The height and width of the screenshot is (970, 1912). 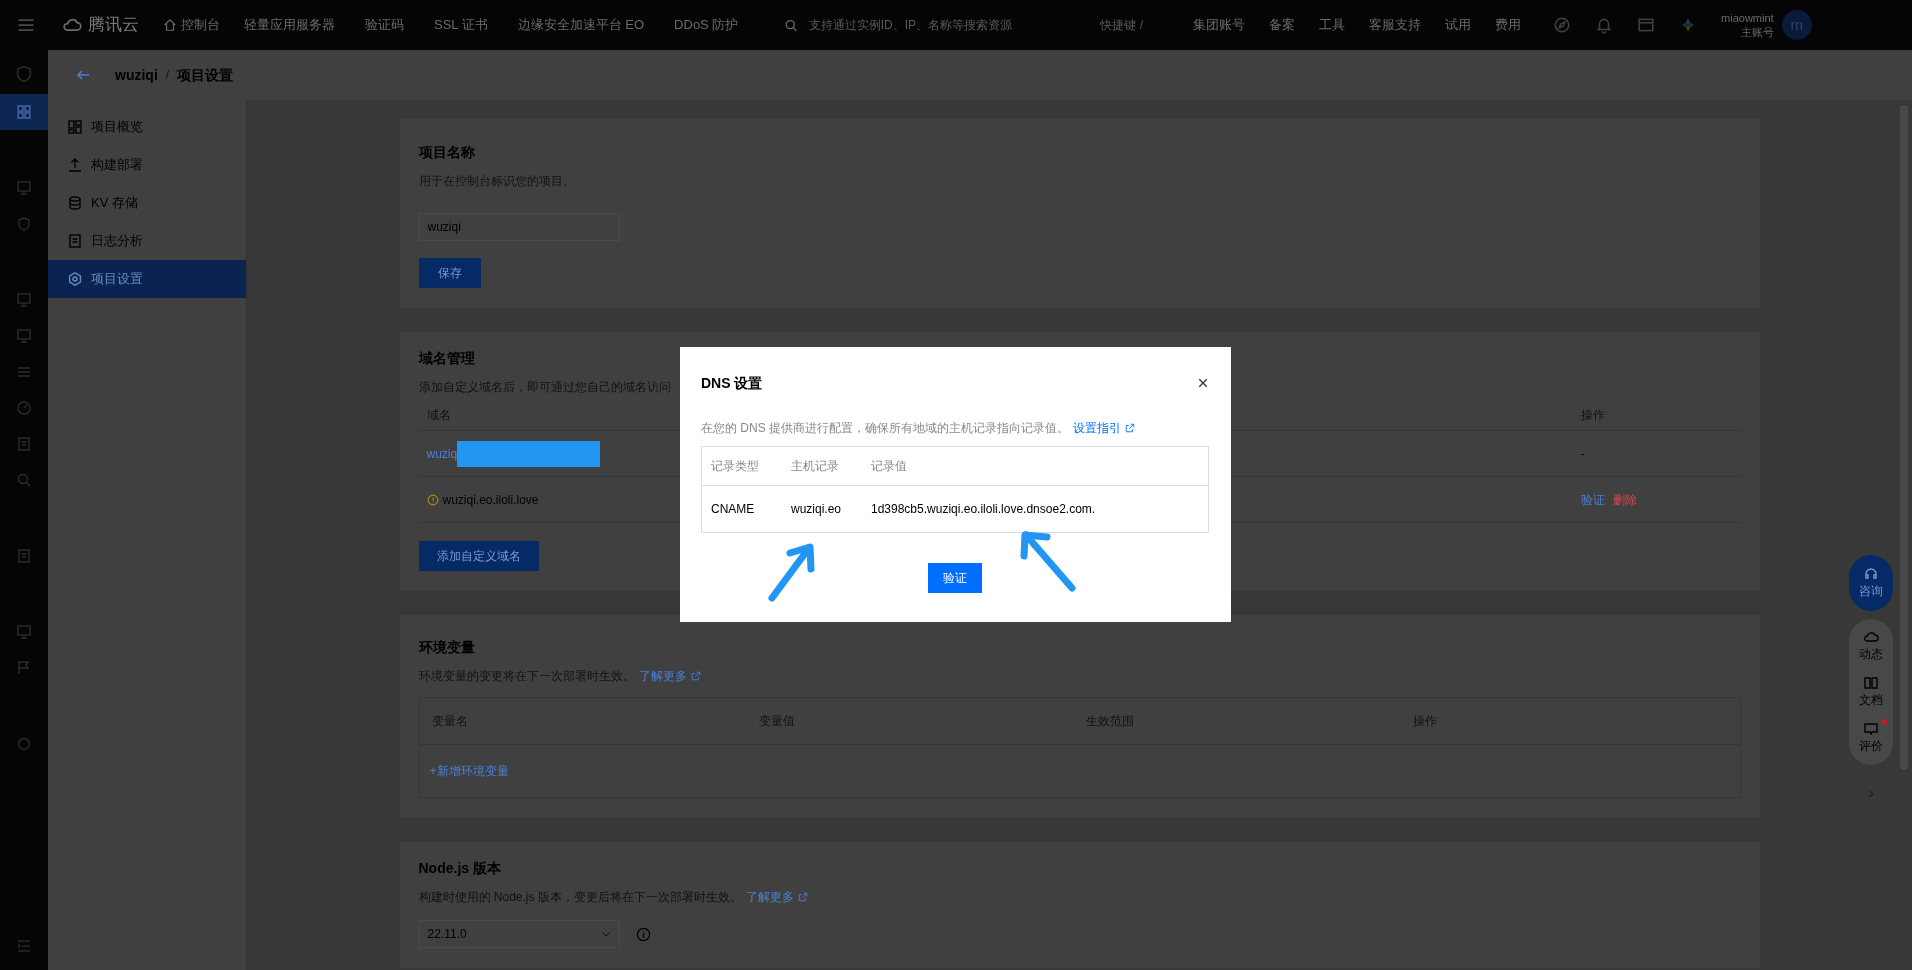 What do you see at coordinates (1332, 25) in the screenshot?
I see `top-nav-link: 工具` at bounding box center [1332, 25].